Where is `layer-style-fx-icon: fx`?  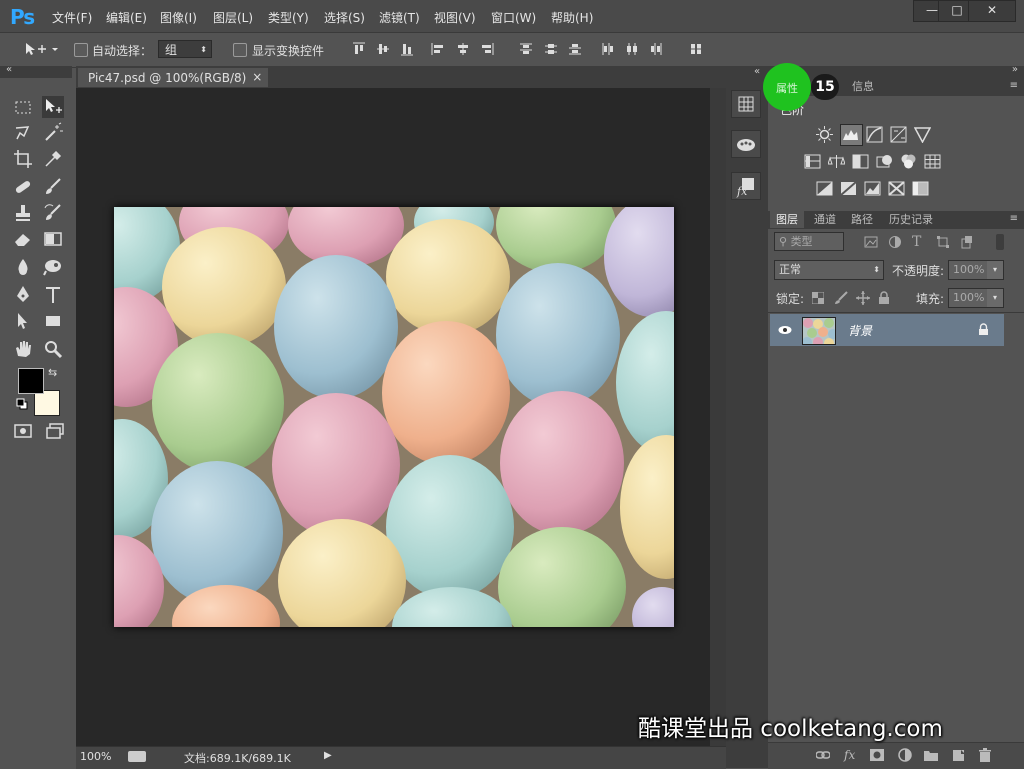 layer-style-fx-icon: fx is located at coordinates (851, 755).